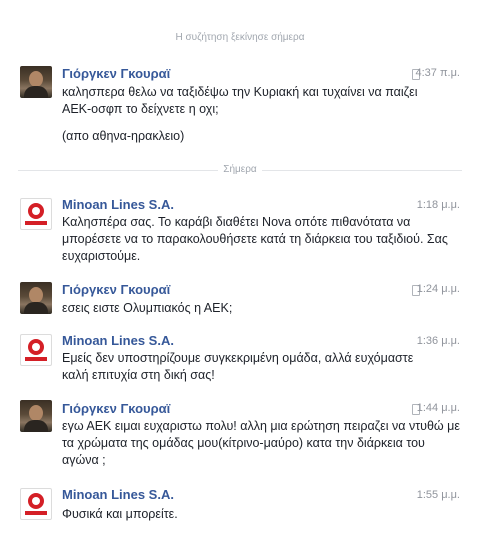 The height and width of the screenshot is (559, 480). Describe the element at coordinates (437, 73) in the screenshot. I see `message-time: 4:37 π.μ.` at that location.